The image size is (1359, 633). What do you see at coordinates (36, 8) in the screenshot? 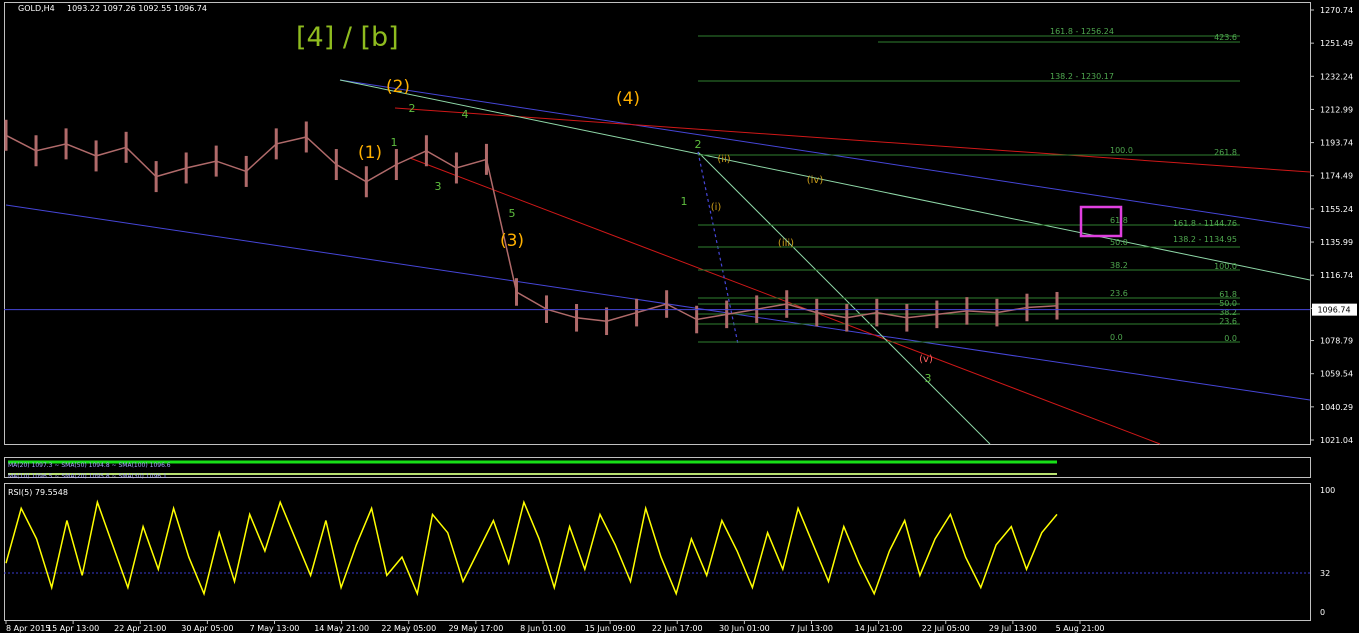
I see `chart-header-symbol: GOLD,H4` at bounding box center [36, 8].